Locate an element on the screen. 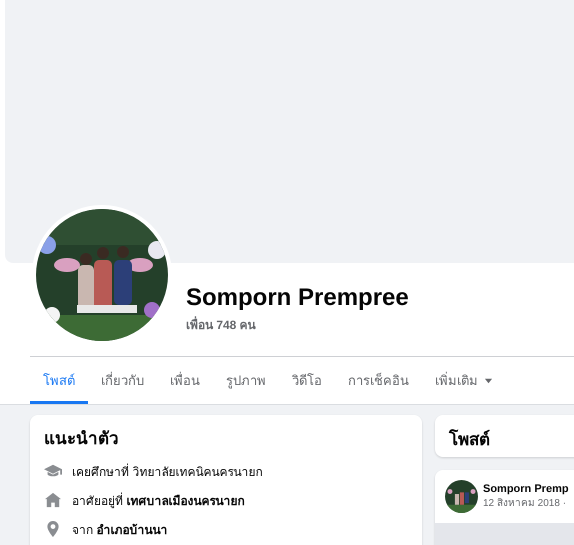 This screenshot has height=545, width=574. profile-tab: เพิ่มเติม is located at coordinates (464, 380).